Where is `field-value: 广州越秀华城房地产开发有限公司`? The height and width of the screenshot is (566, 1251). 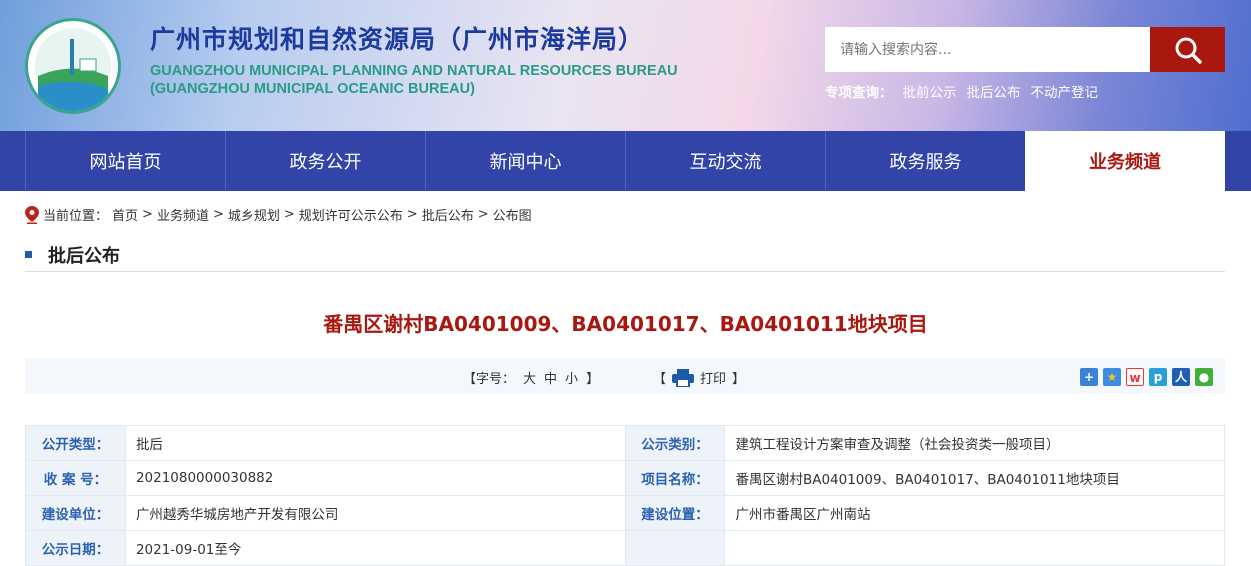 field-value: 广州越秀华城房地产开发有限公司 is located at coordinates (375, 513).